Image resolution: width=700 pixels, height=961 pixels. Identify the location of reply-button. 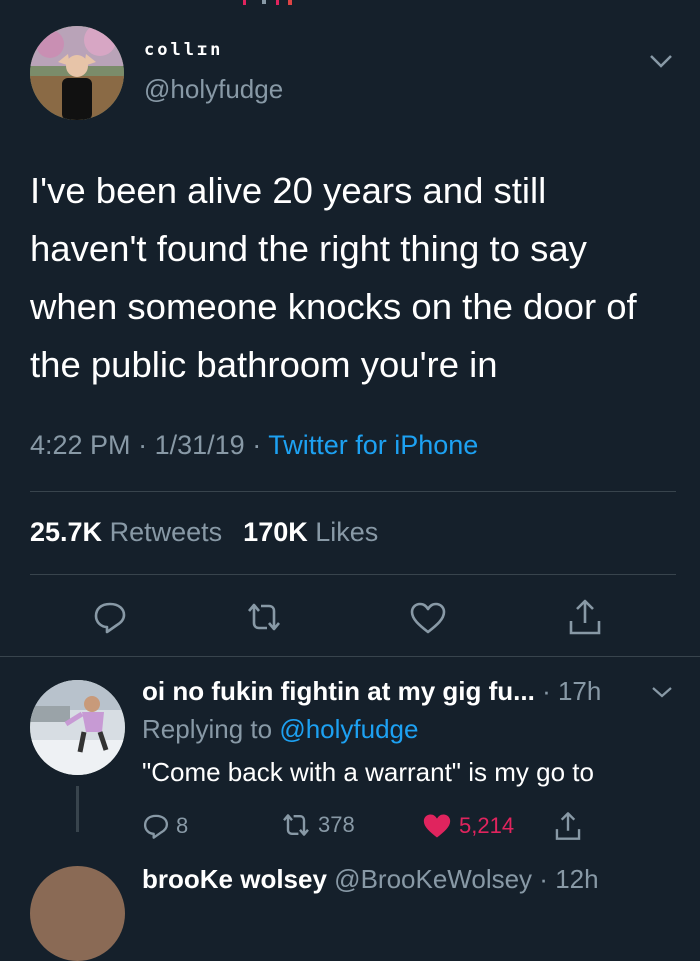
(110, 617).